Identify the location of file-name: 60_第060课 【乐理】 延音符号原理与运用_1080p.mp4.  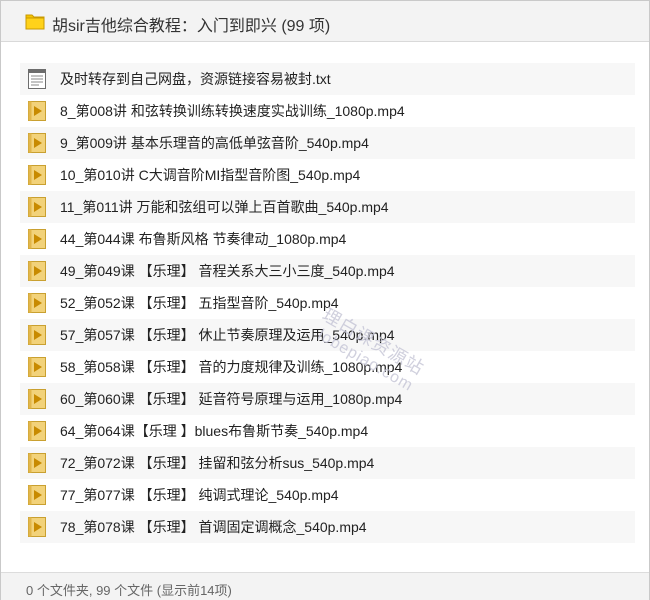
(231, 399).